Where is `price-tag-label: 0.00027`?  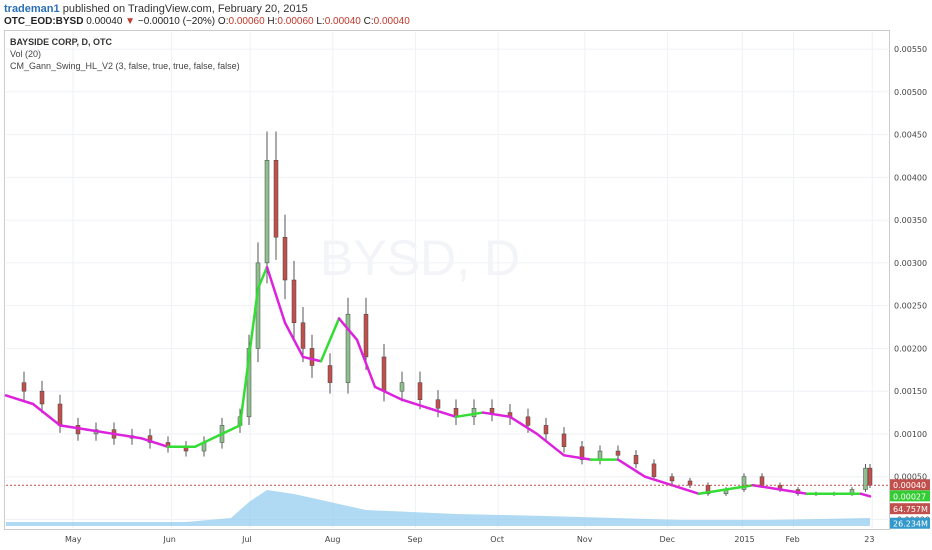 price-tag-label: 0.00027 is located at coordinates (909, 496).